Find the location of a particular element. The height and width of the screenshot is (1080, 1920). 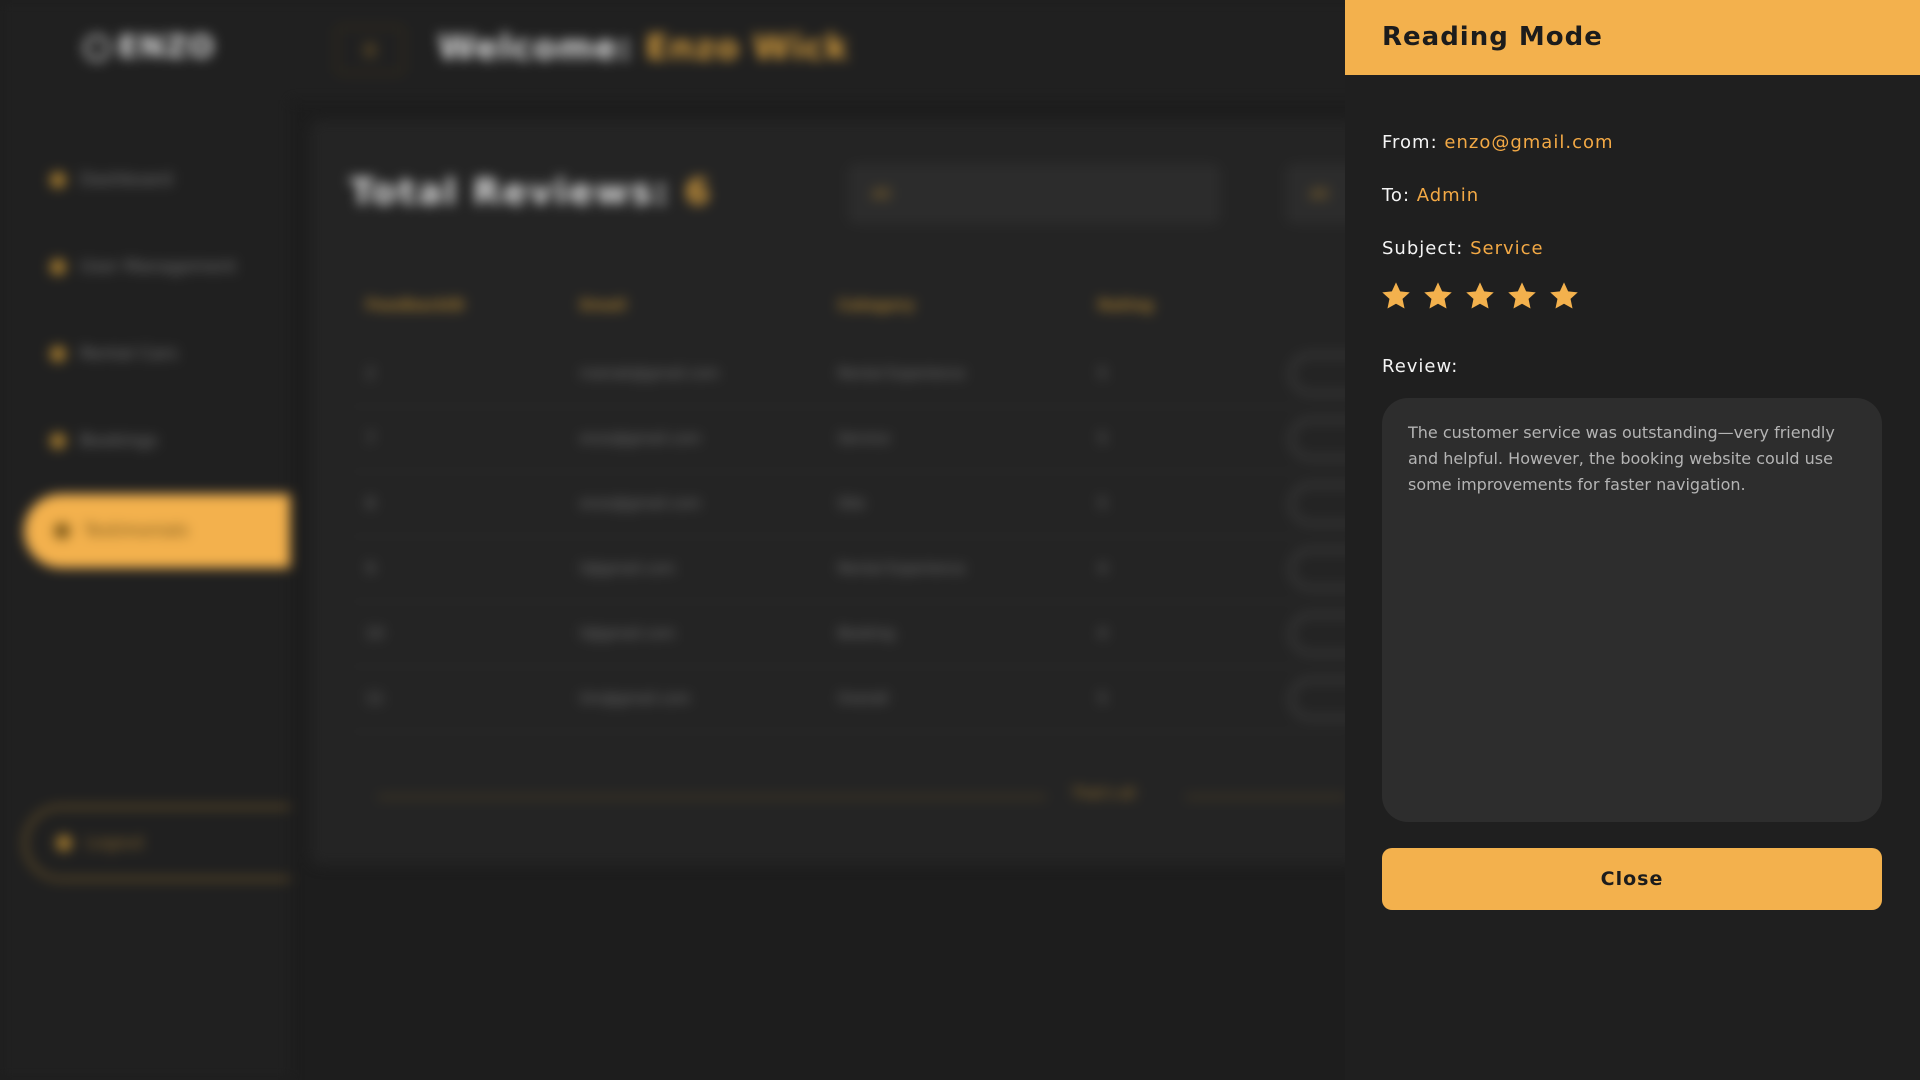

logo-text: ENZO is located at coordinates (166, 47).